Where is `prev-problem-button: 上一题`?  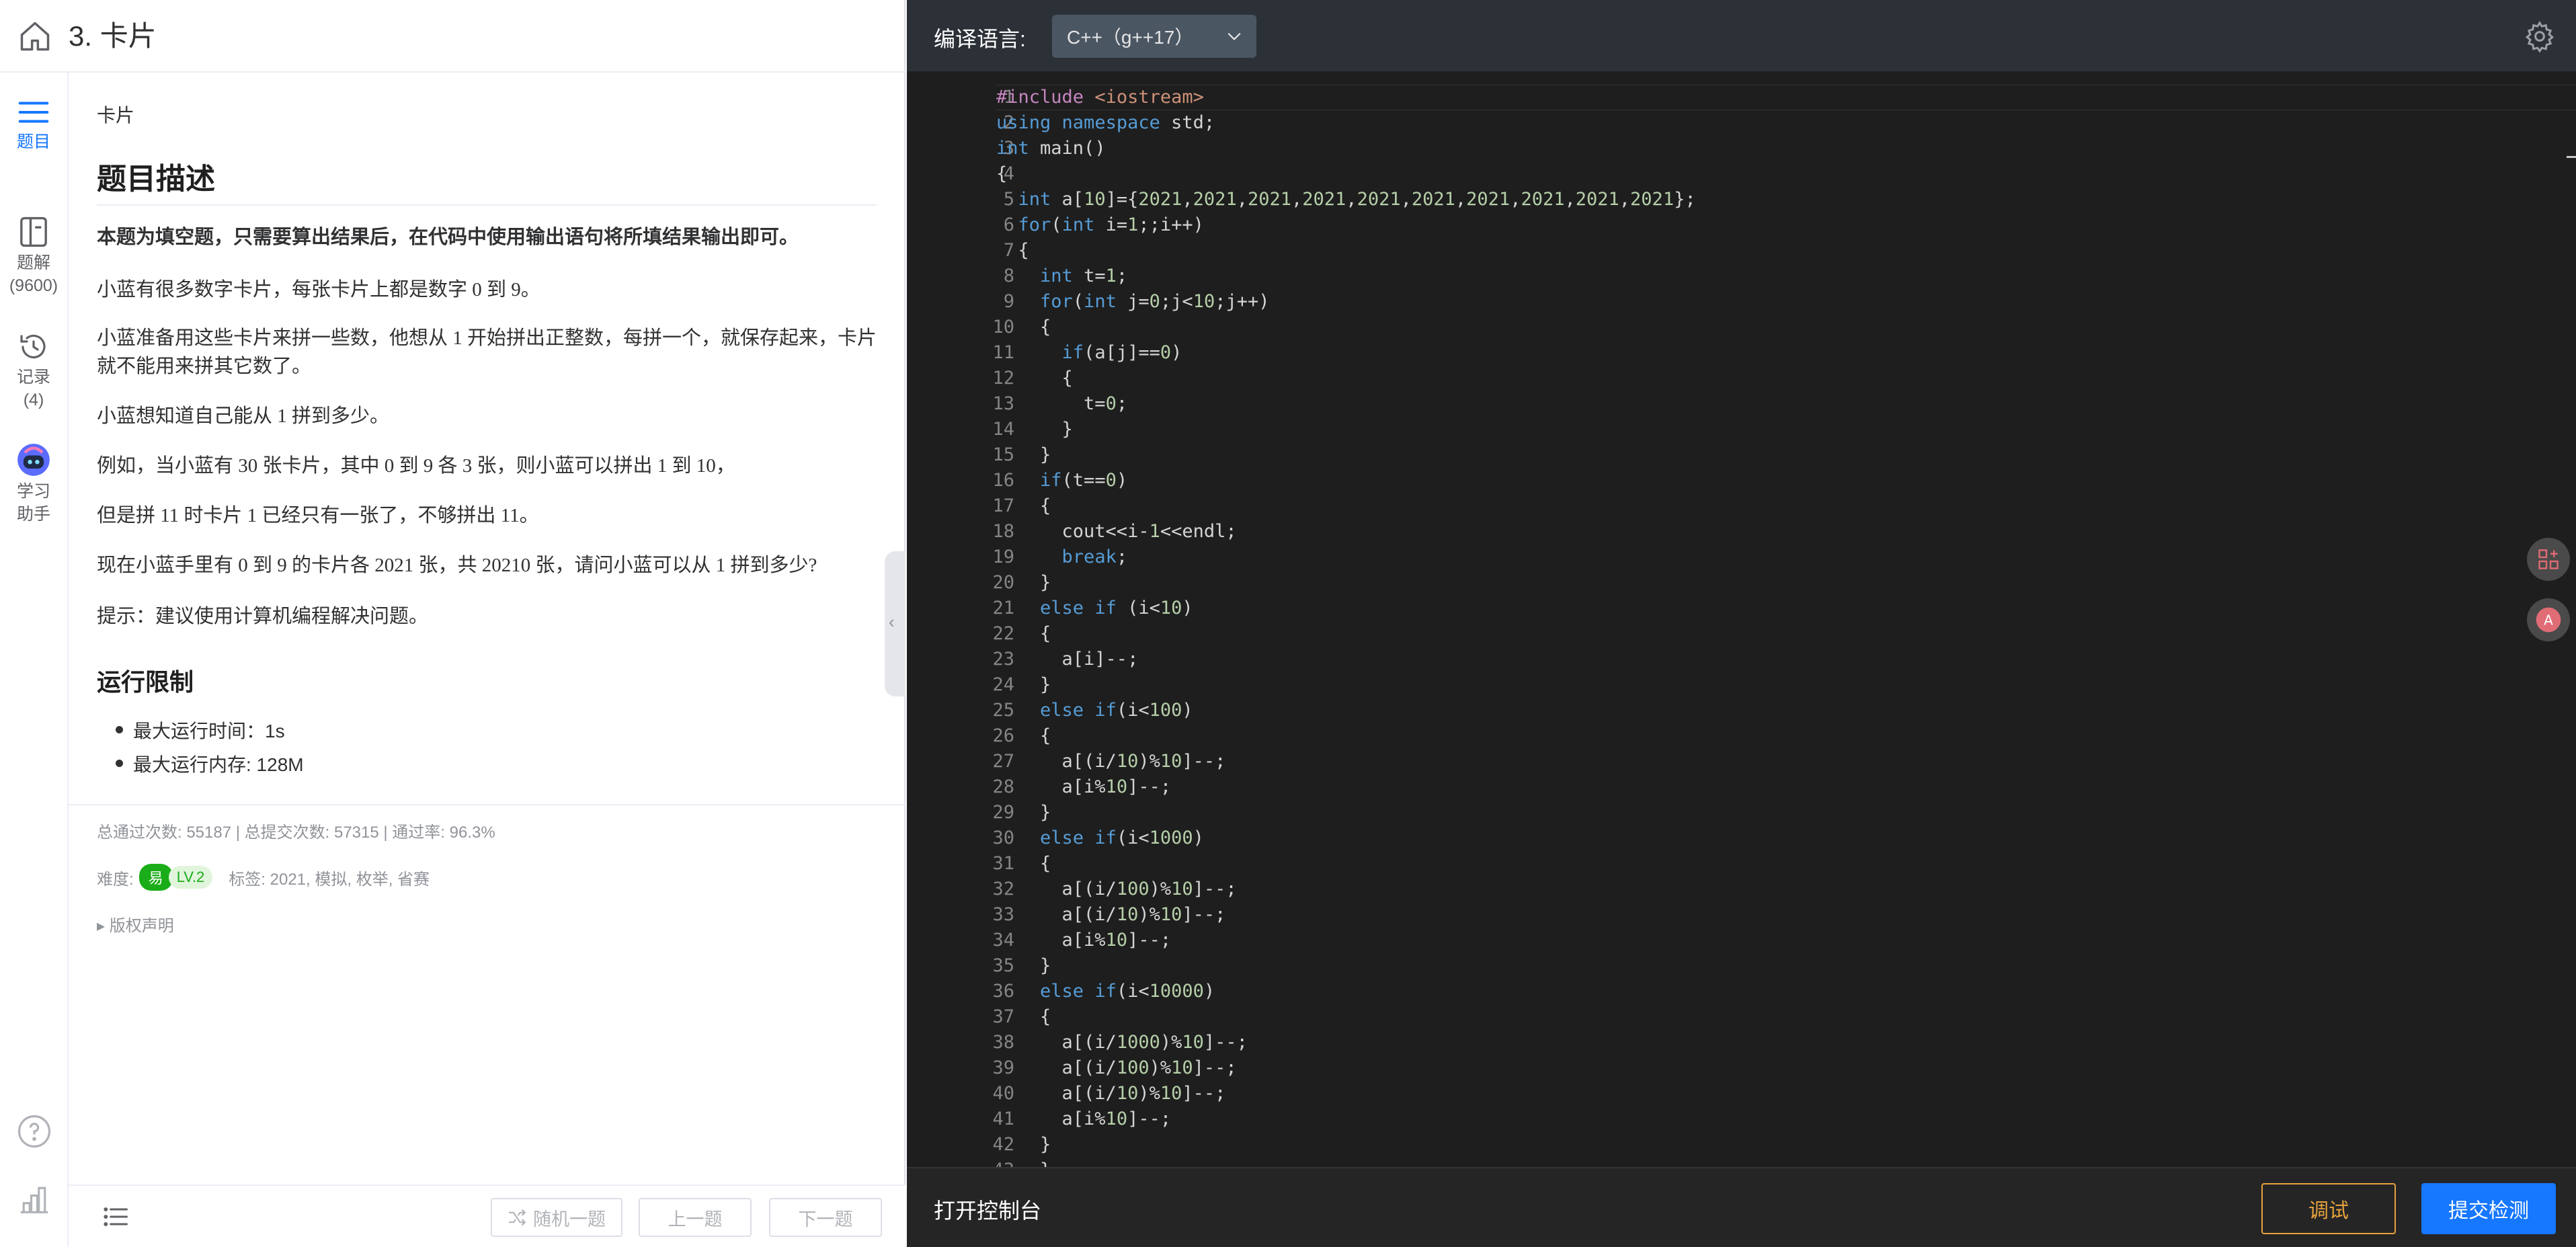
prev-problem-button: 上一题 is located at coordinates (695, 1217).